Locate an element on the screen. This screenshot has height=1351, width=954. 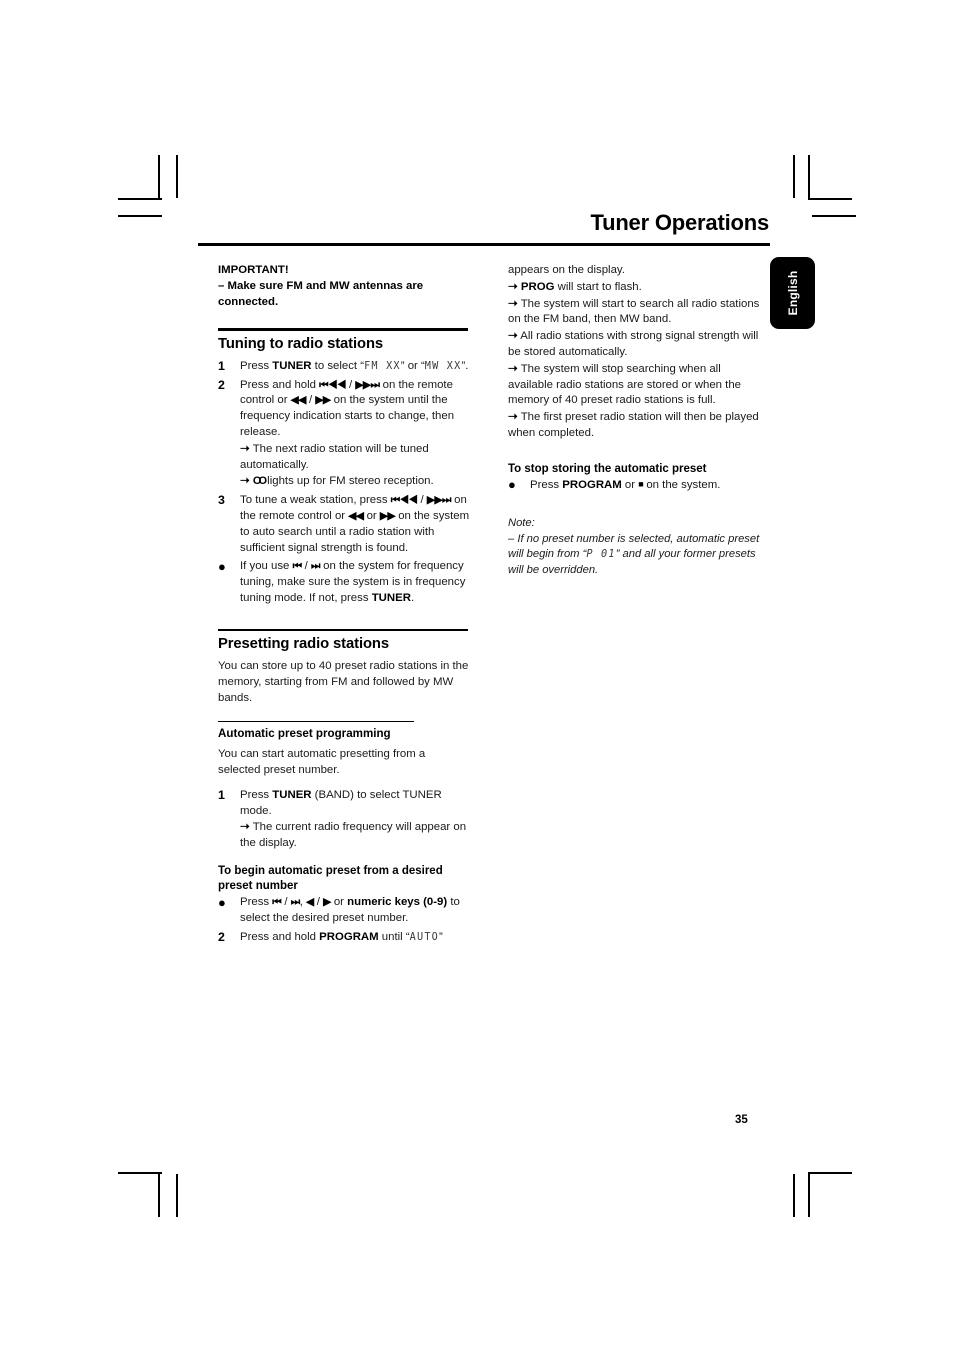
lcd-display-p01: P 01 is located at coordinates (601, 555).